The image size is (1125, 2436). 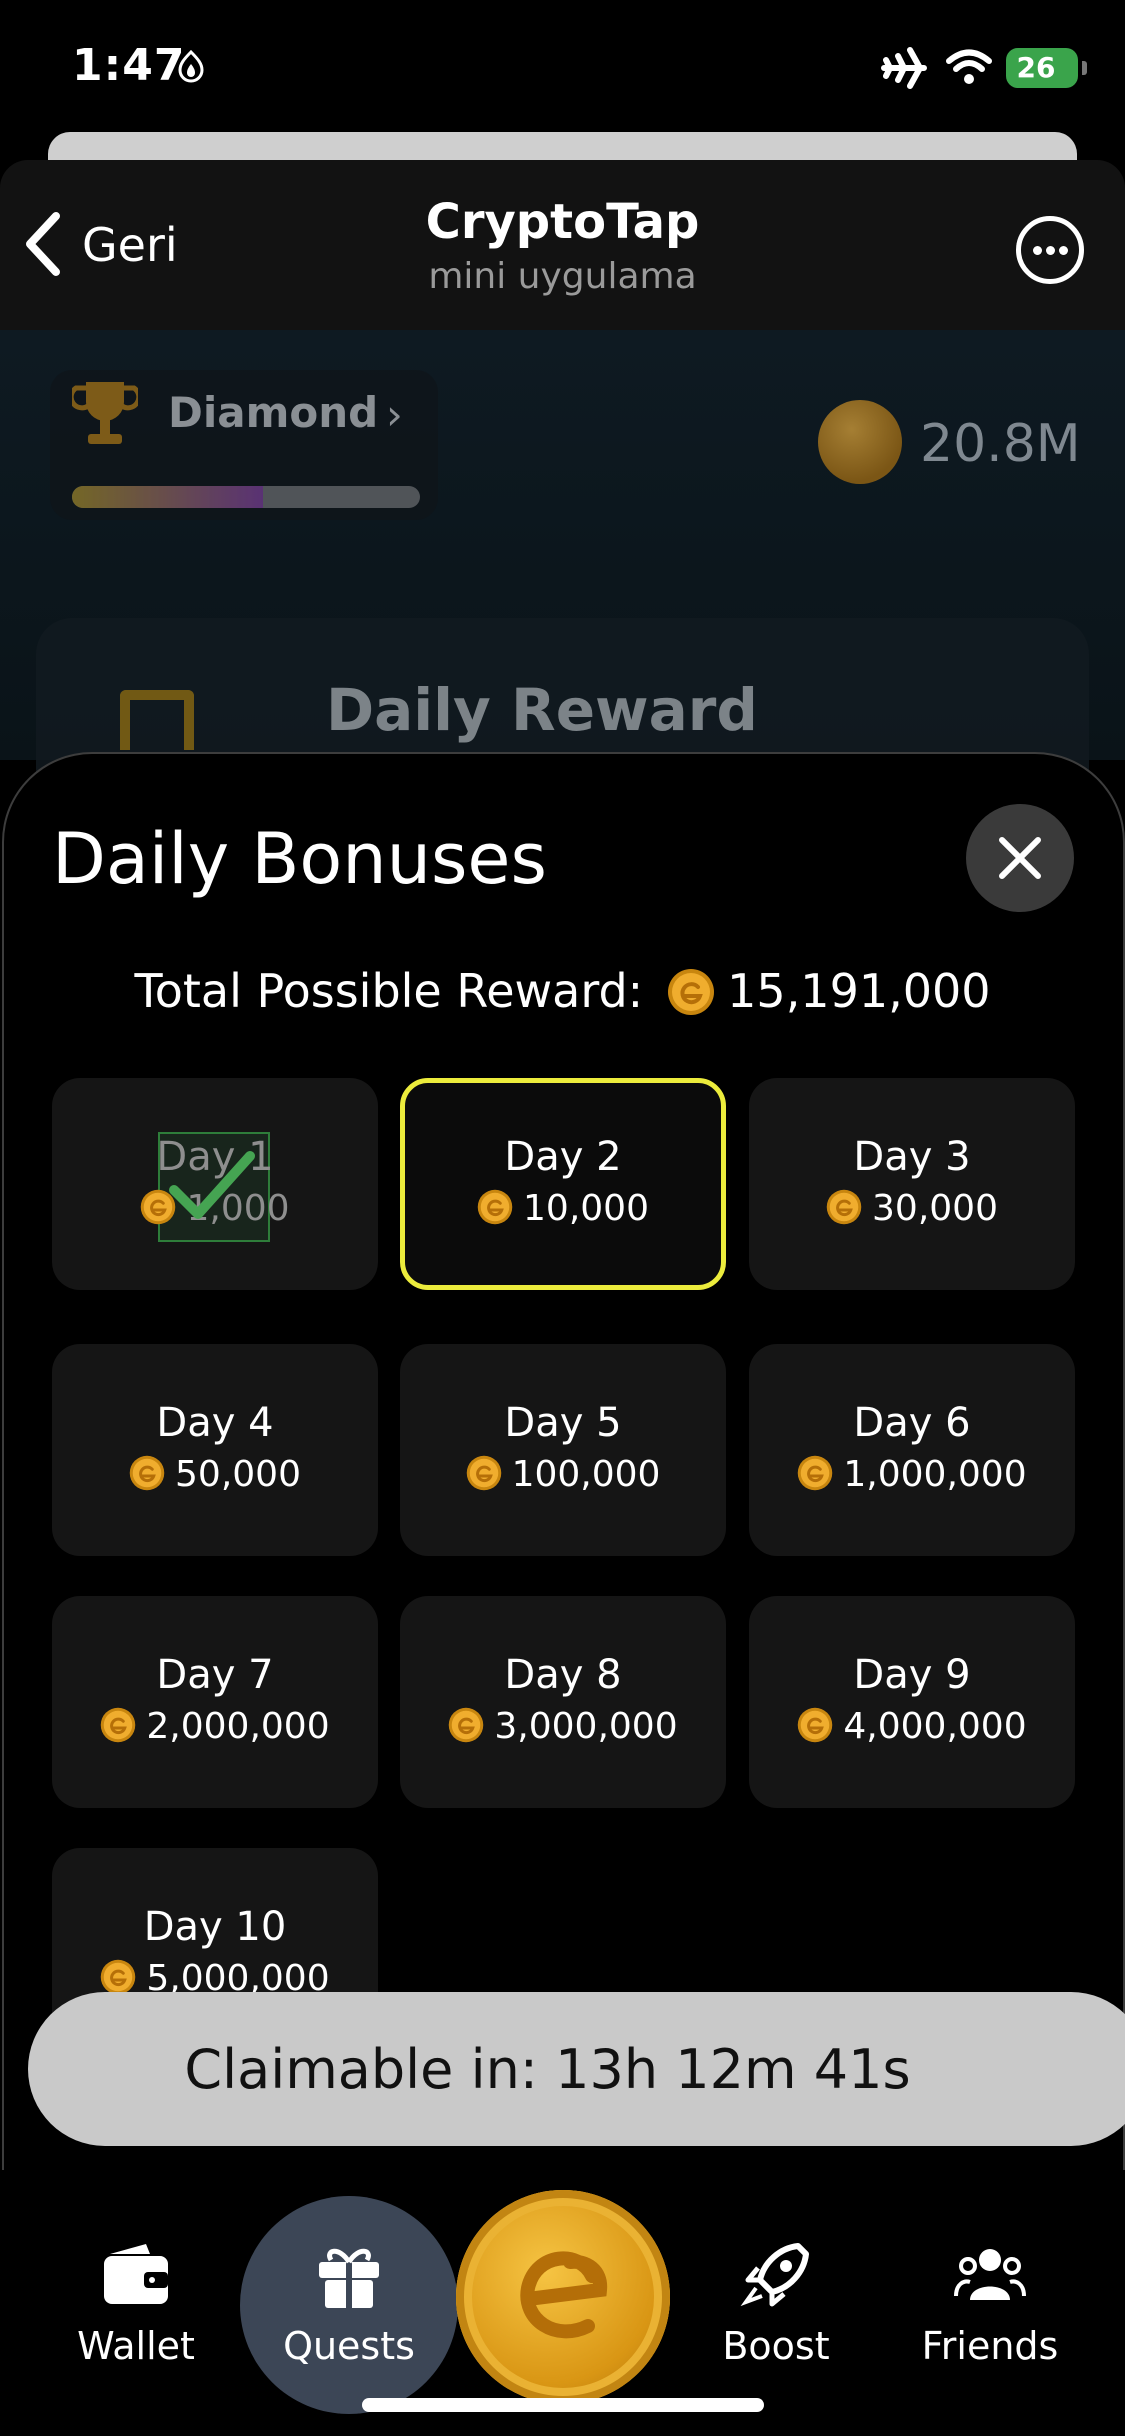 I want to click on close-button, so click(x=1020, y=858).